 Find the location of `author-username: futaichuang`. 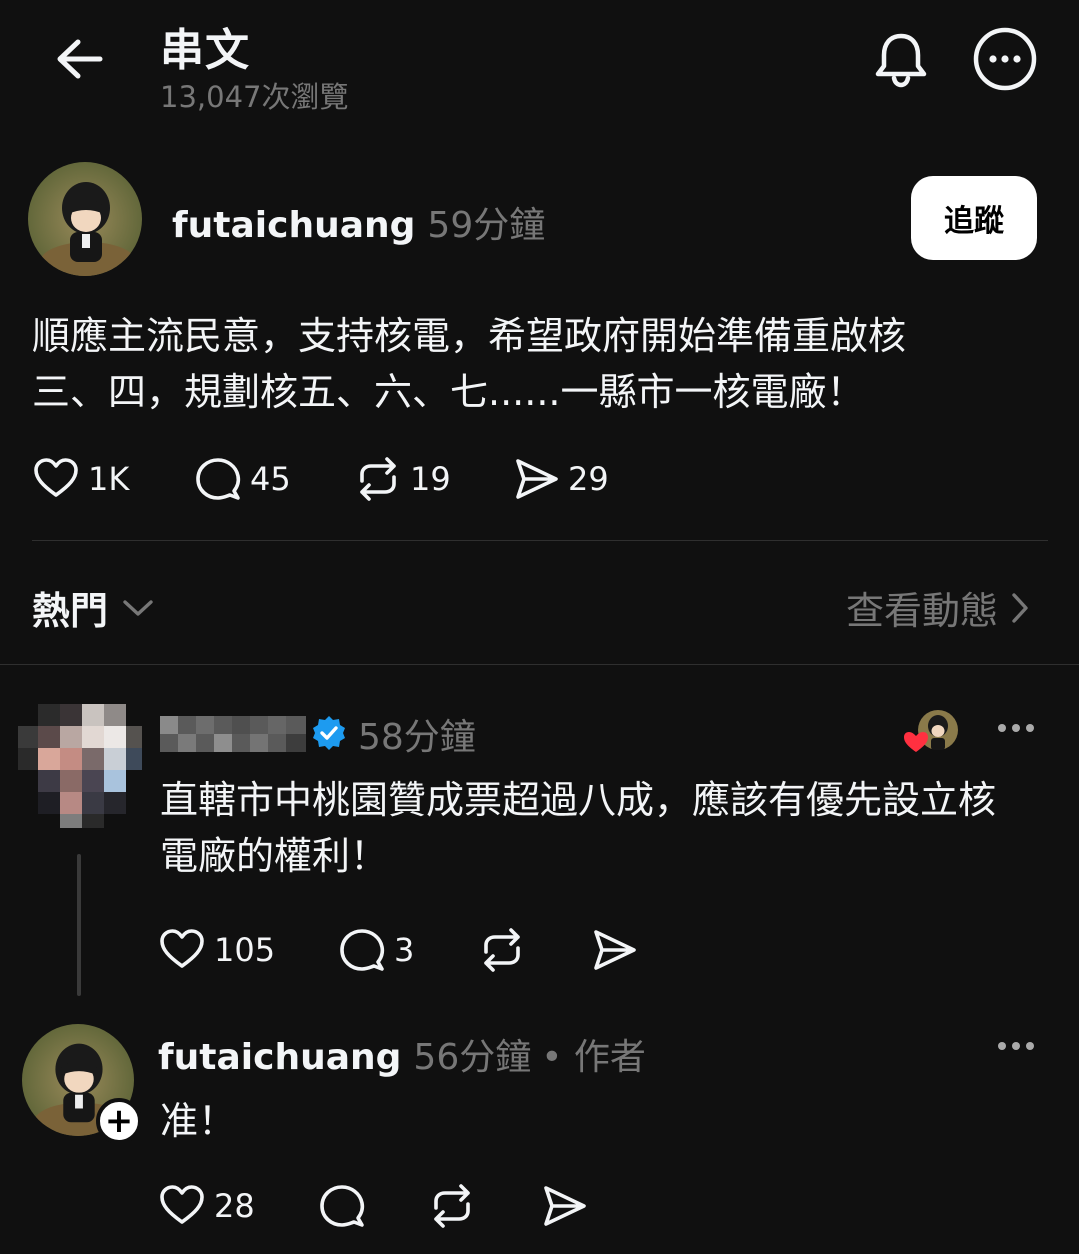

author-username: futaichuang is located at coordinates (293, 225).